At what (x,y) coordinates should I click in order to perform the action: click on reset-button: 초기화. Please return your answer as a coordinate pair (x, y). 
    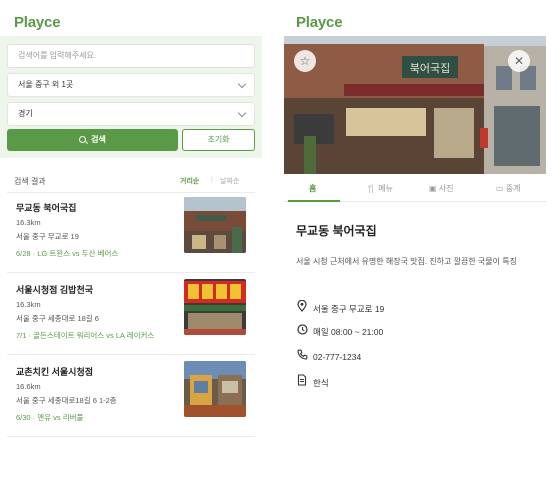
    Looking at the image, I should click on (218, 140).